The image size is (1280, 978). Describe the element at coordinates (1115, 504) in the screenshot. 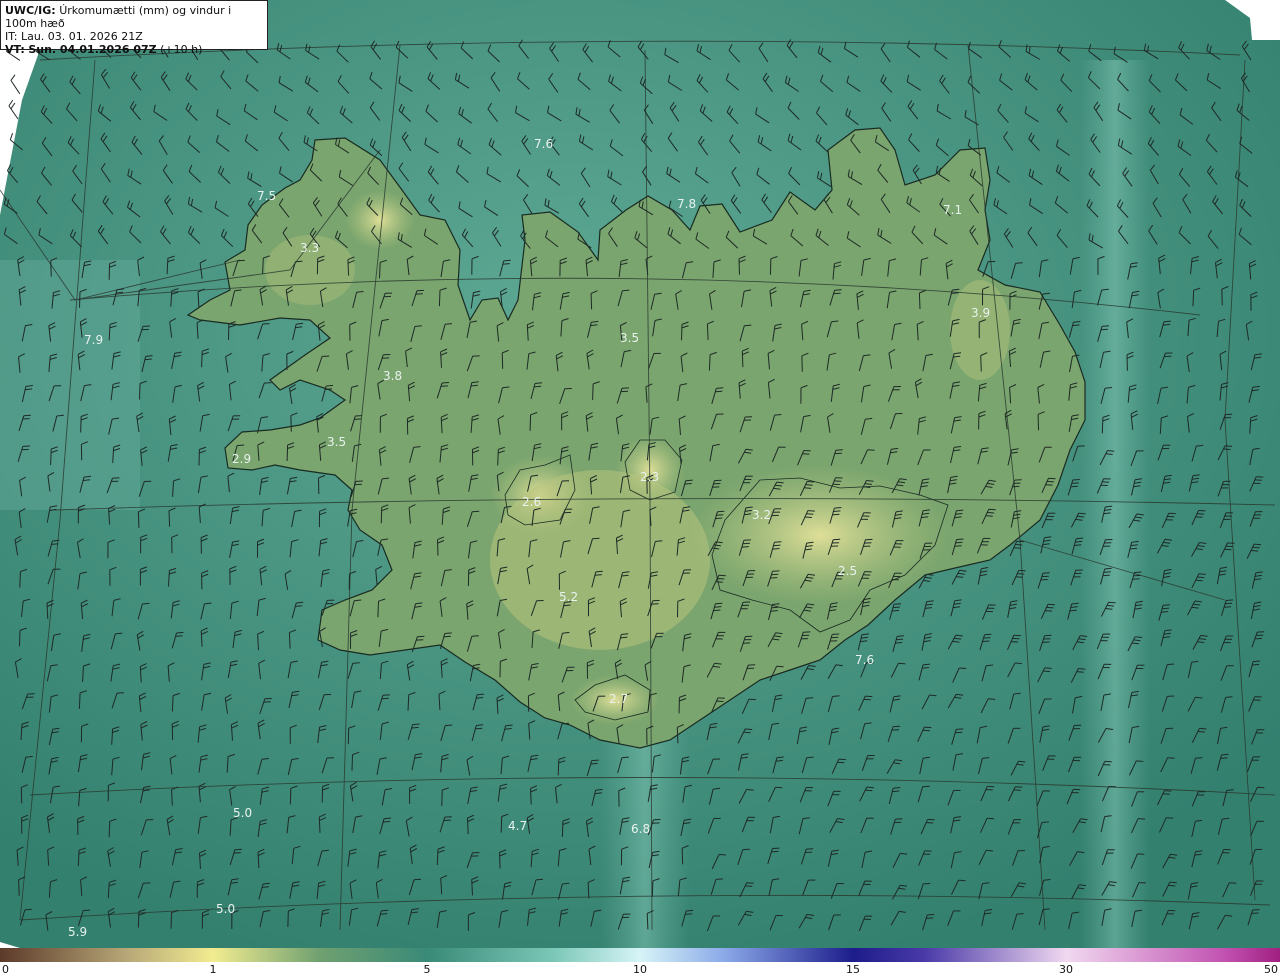

I see `sea-streak` at that location.